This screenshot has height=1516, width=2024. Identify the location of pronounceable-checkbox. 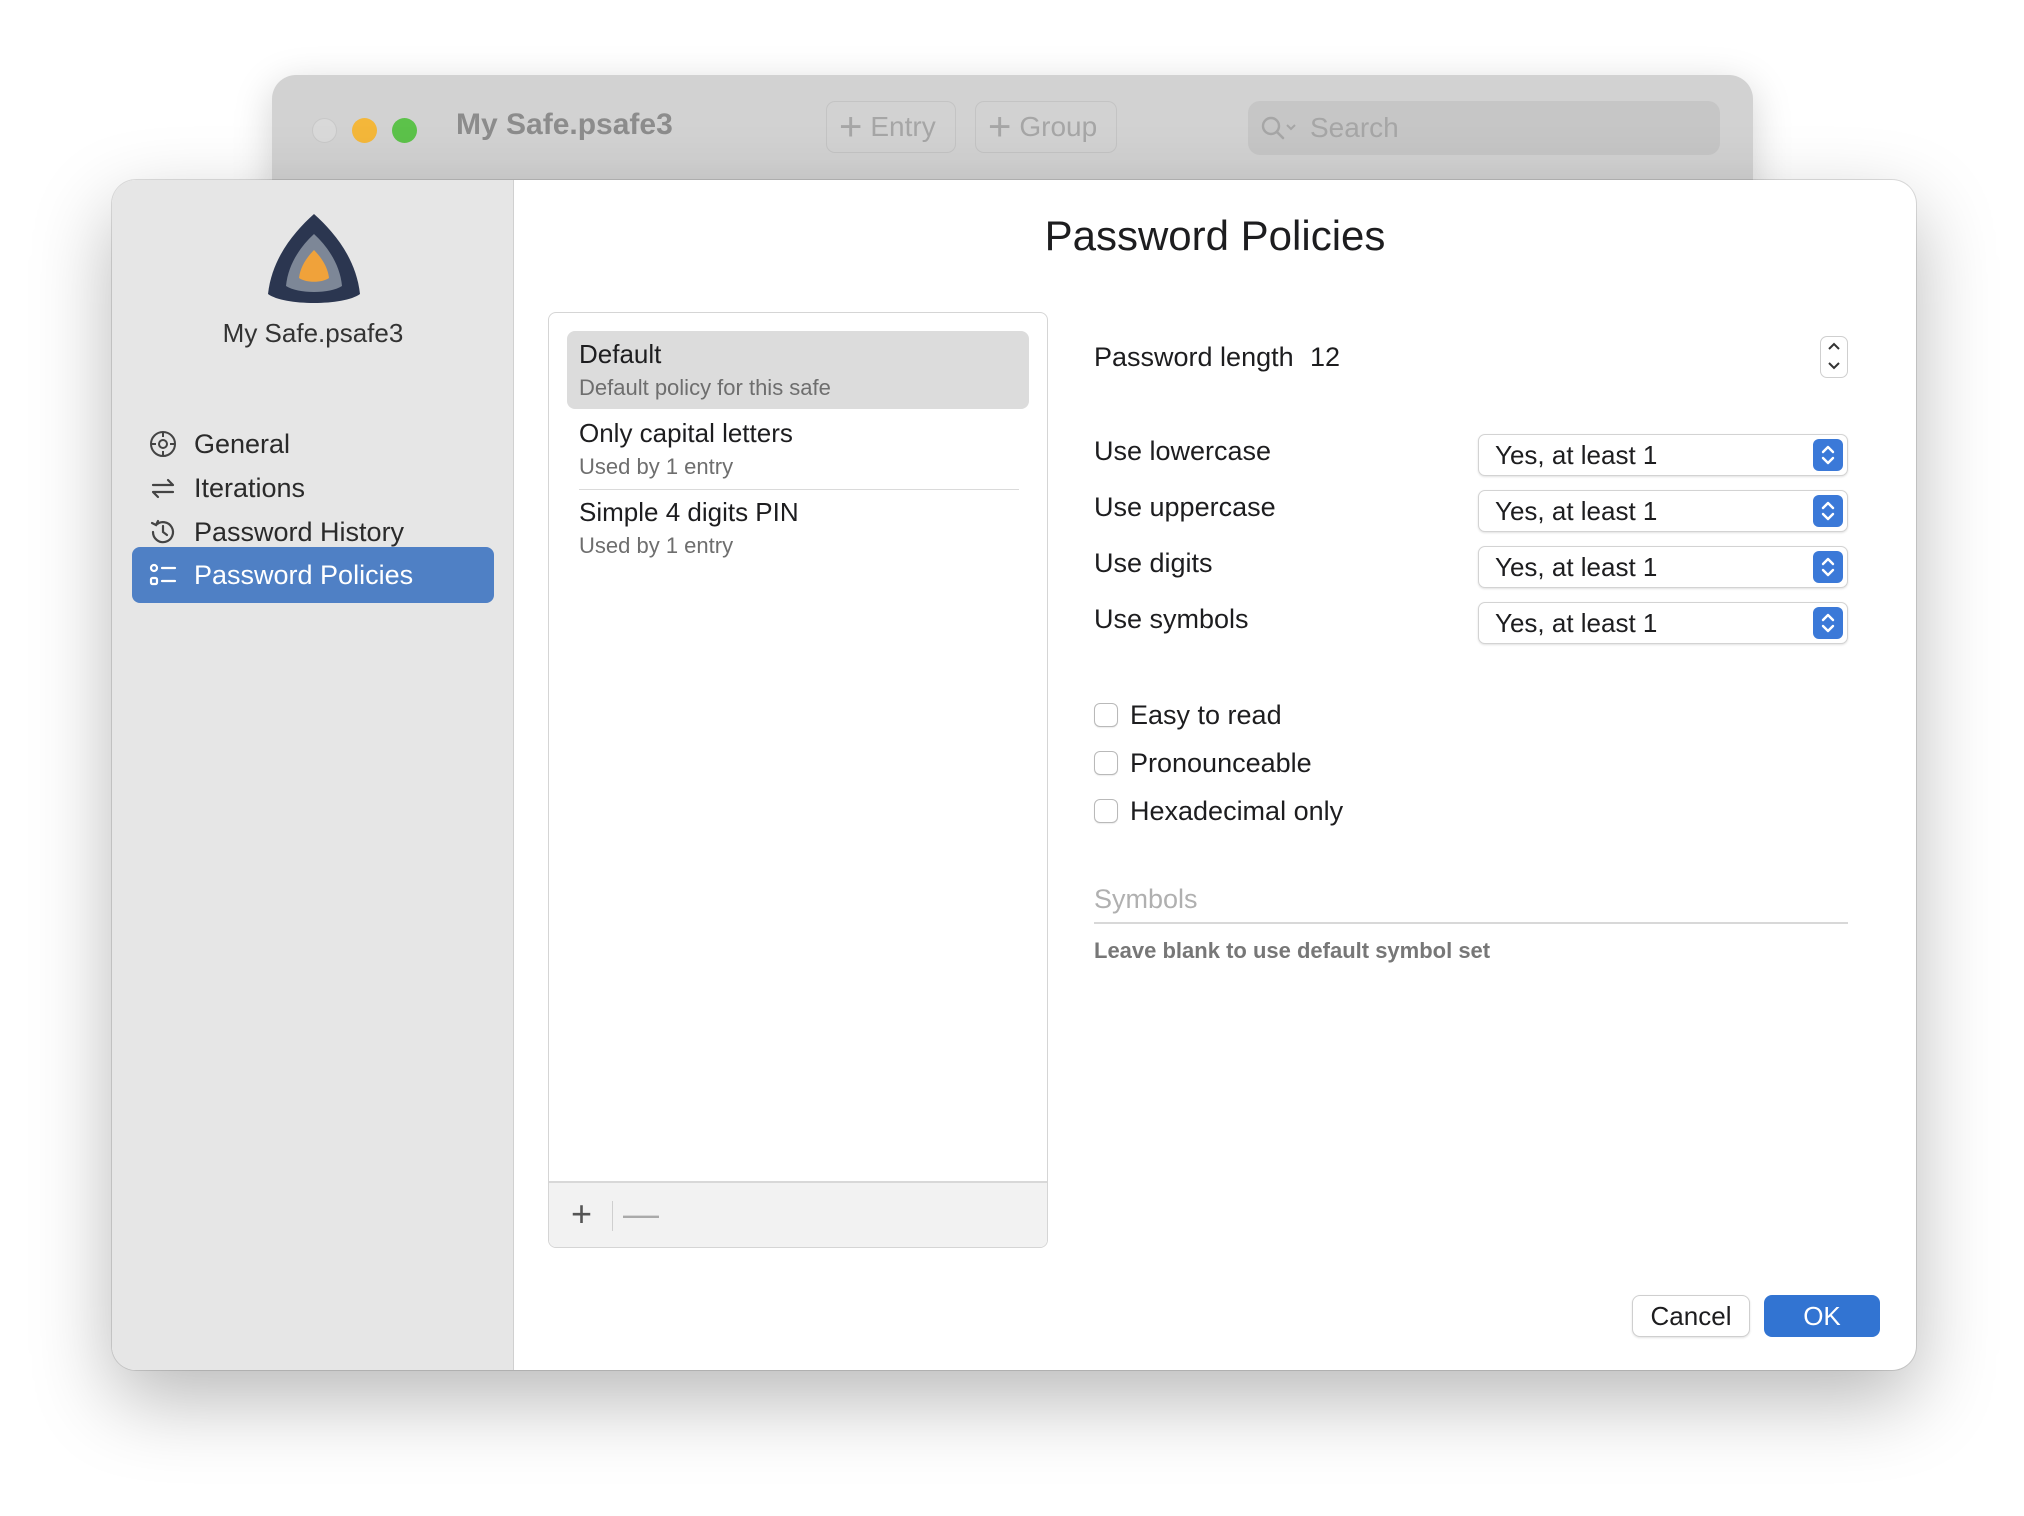
(1106, 763).